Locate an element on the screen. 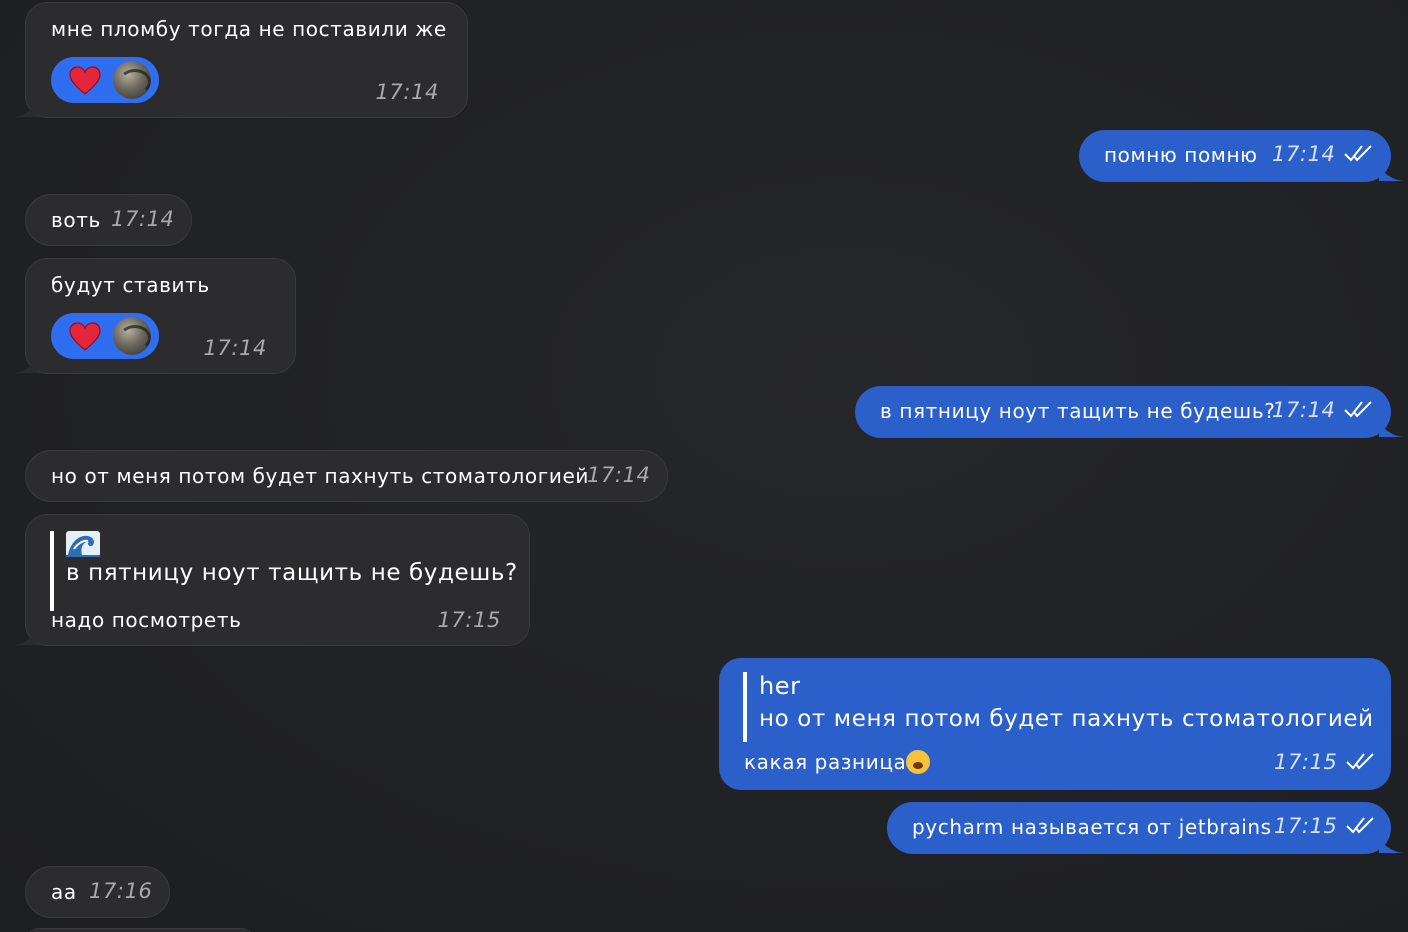  message-text: надо посмотреть is located at coordinates (146, 620).